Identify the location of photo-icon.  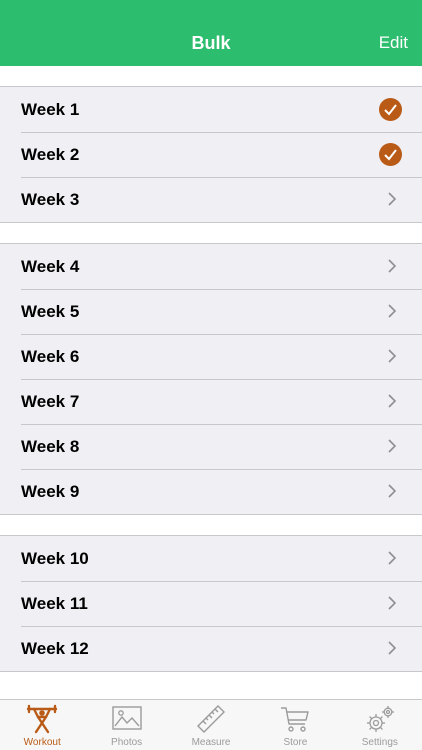
(126, 718).